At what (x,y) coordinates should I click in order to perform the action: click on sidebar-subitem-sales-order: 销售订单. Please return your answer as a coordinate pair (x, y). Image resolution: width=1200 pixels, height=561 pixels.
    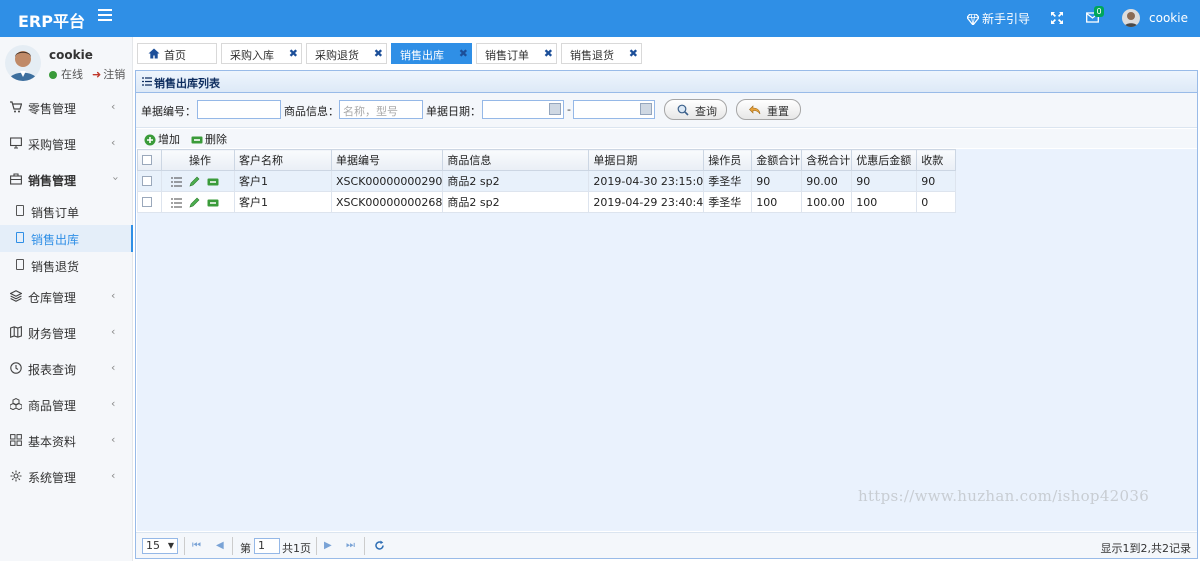
    Looking at the image, I should click on (66, 211).